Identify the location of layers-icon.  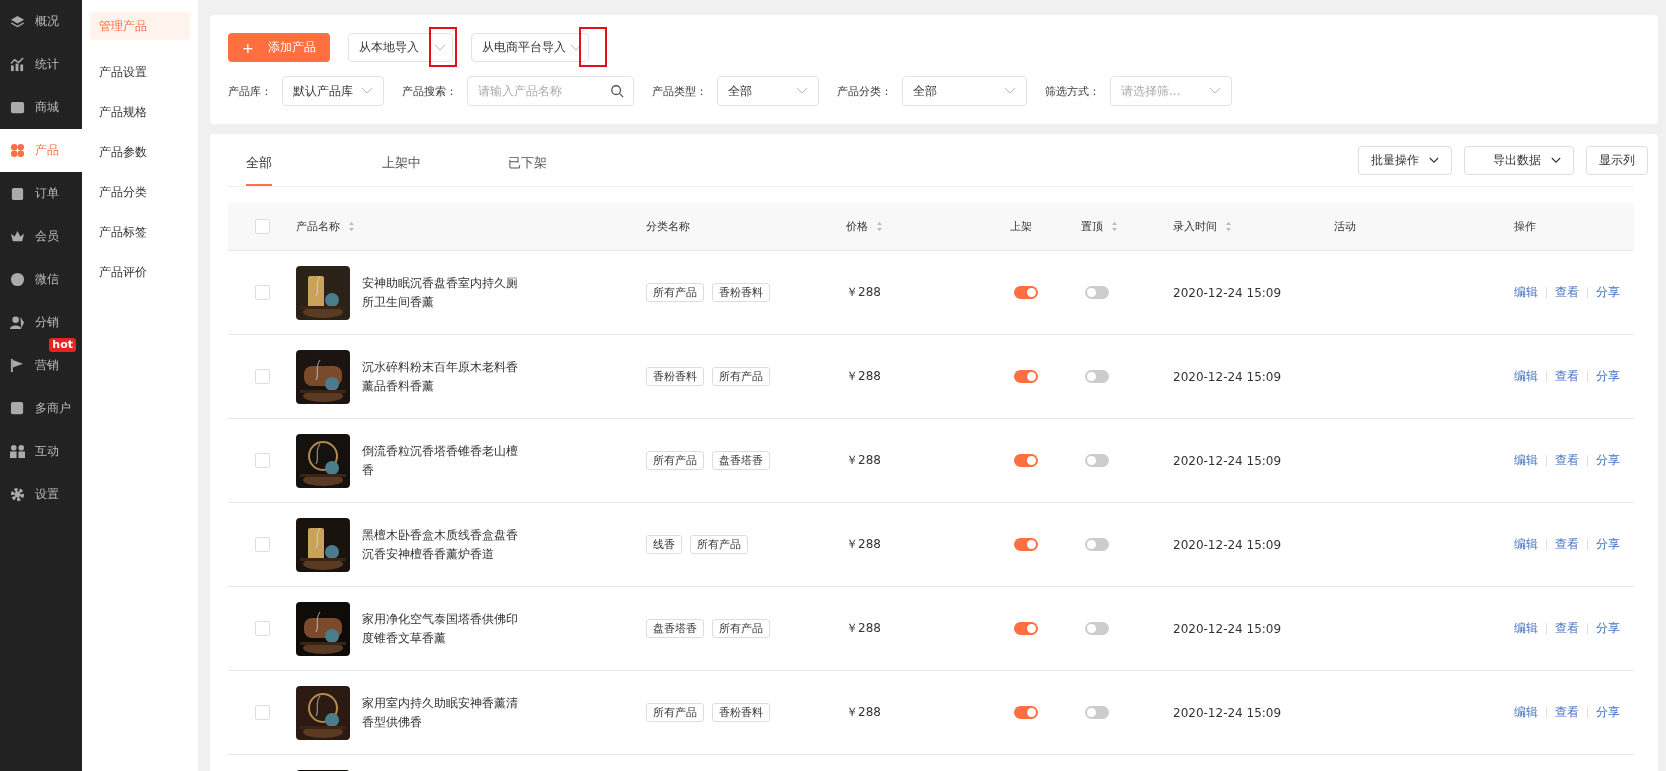
(17, 21).